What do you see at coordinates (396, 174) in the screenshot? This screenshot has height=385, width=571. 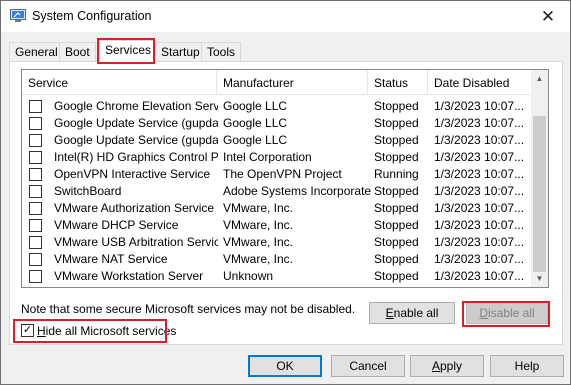 I see `status-cell: Running` at bounding box center [396, 174].